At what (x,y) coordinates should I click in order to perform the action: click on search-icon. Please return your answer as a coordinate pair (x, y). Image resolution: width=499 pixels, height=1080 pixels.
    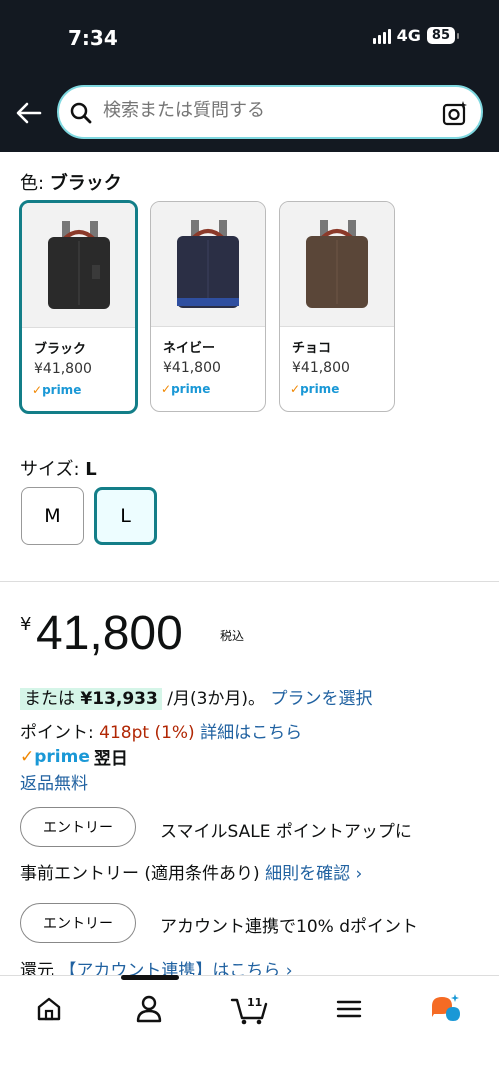
    Looking at the image, I should click on (81, 113).